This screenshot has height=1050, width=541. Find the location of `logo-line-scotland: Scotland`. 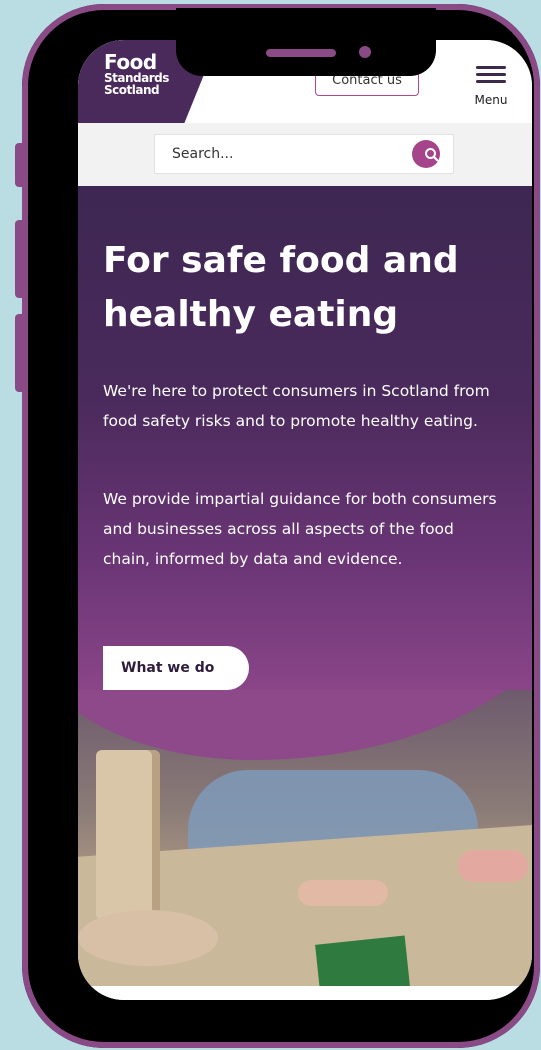

logo-line-scotland: Scotland is located at coordinates (132, 90).